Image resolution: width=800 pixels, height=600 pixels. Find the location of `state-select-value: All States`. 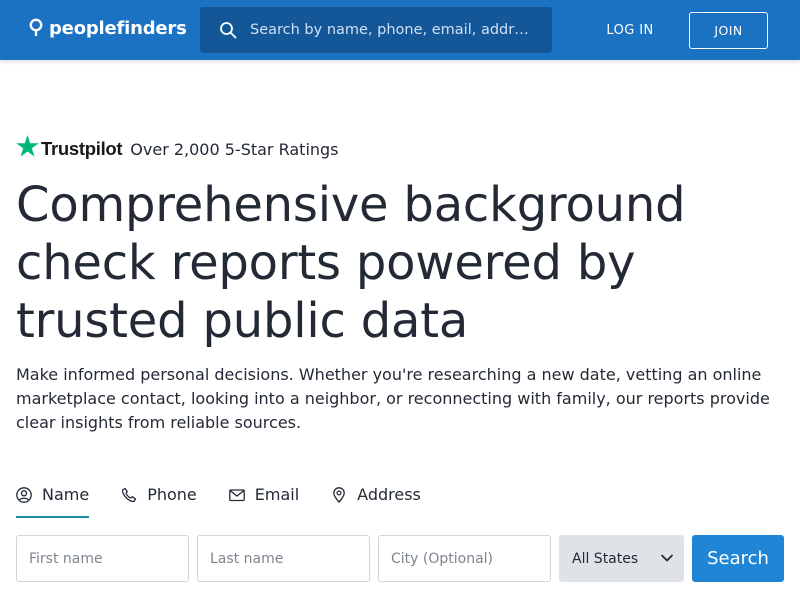

state-select-value: All States is located at coordinates (605, 558).